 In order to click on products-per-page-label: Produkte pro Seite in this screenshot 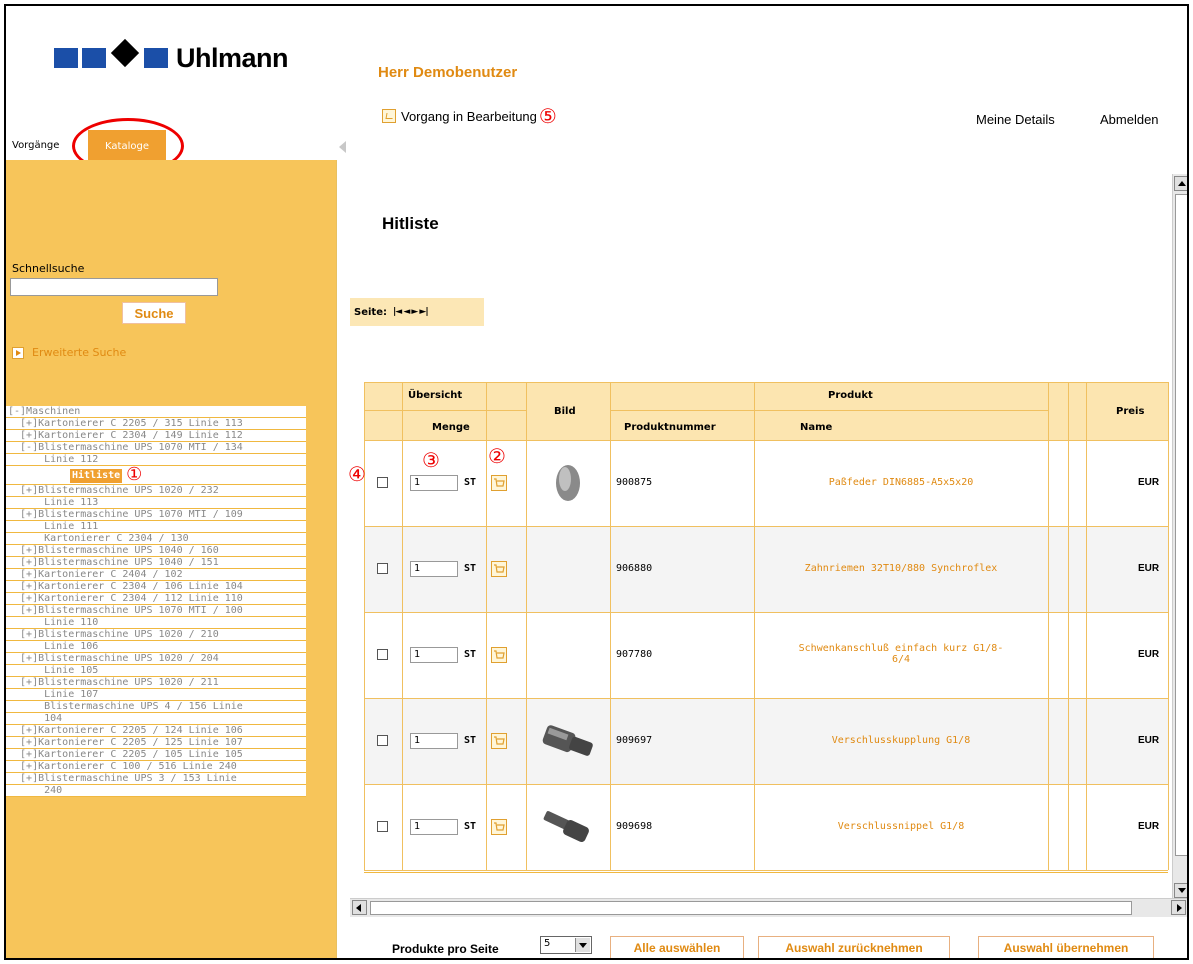, I will do `click(445, 949)`.